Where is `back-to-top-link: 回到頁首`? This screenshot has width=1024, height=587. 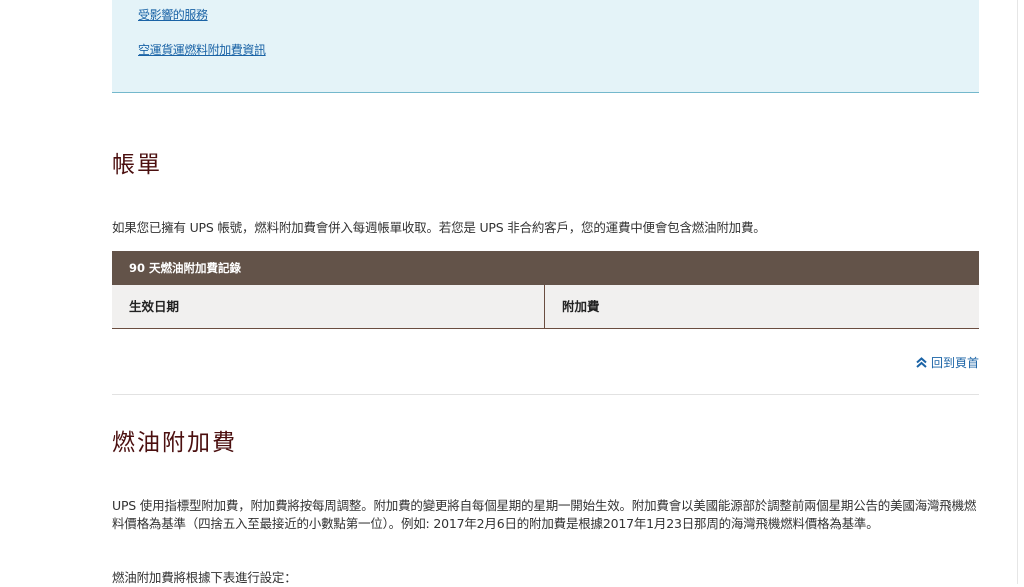 back-to-top-link: 回到頁首 is located at coordinates (947, 362).